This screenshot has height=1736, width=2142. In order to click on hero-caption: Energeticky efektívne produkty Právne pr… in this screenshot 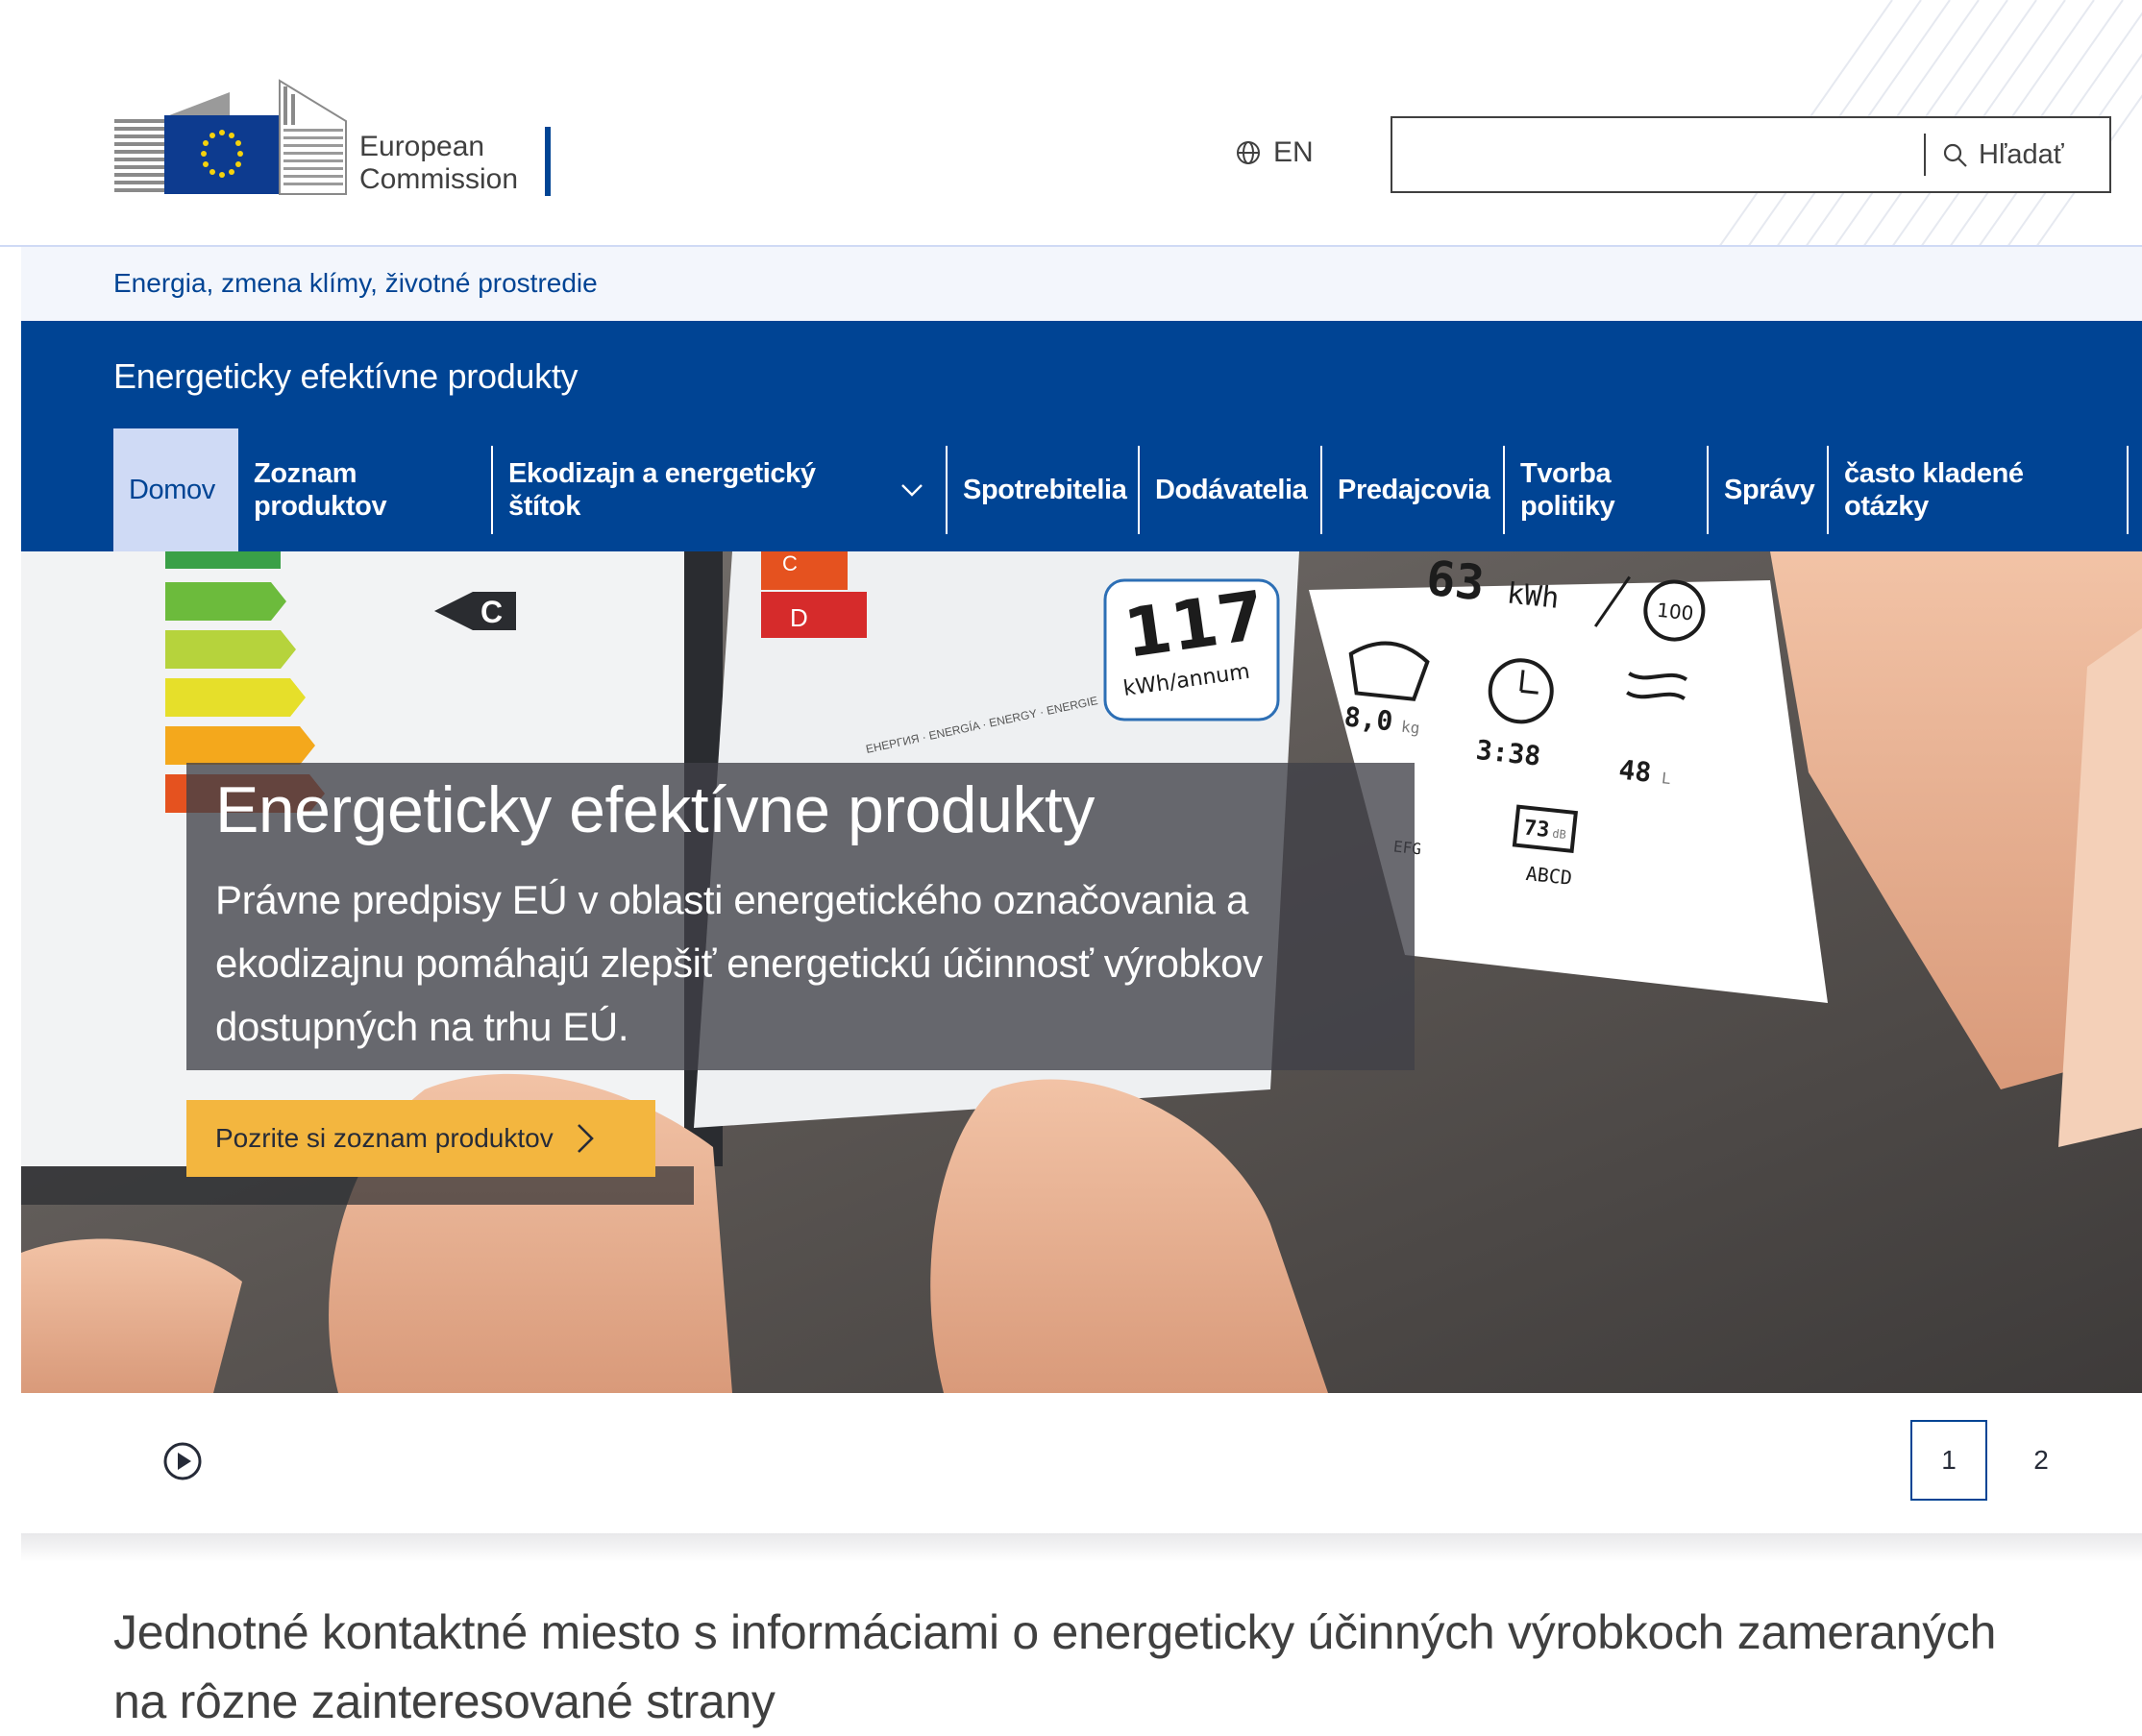, I will do `click(800, 916)`.